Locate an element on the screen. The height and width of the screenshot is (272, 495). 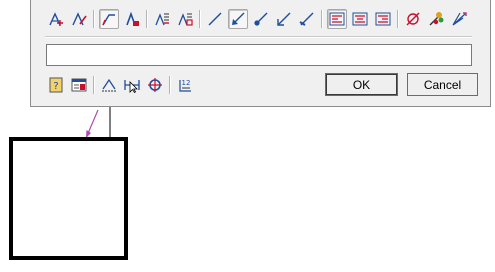
svg-text: 12 is located at coordinates (186, 83).